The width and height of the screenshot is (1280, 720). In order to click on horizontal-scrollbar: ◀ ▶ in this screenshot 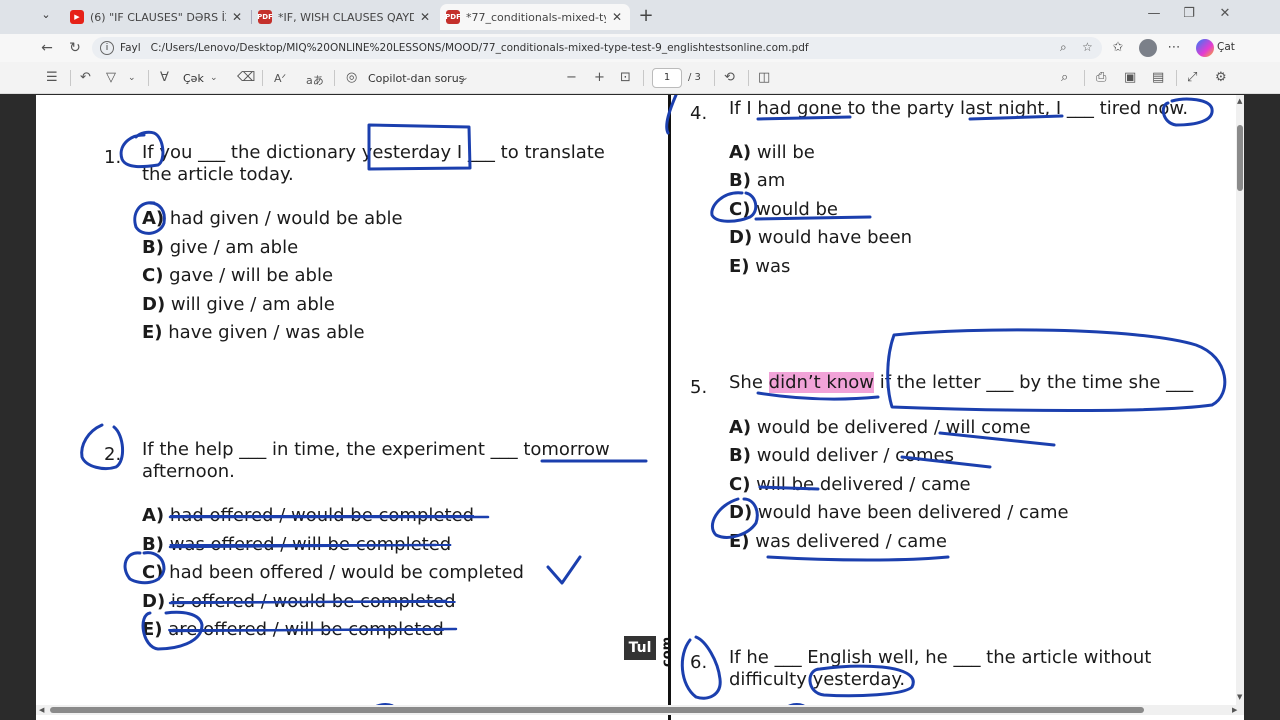, I will do `click(640, 710)`.